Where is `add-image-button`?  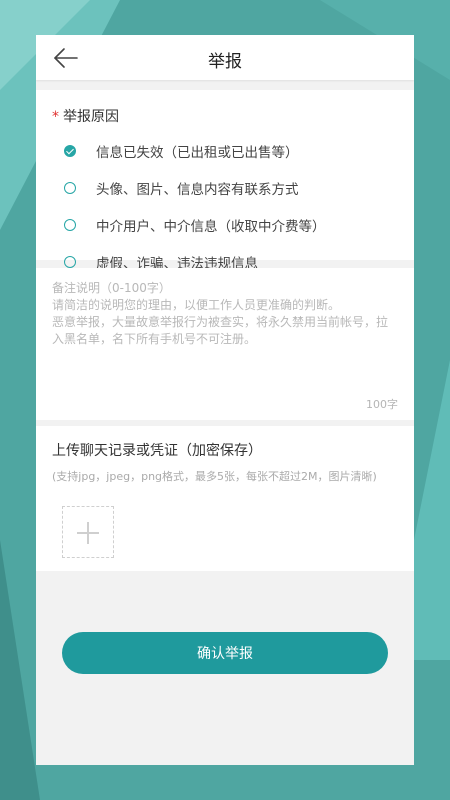
add-image-button is located at coordinates (88, 532).